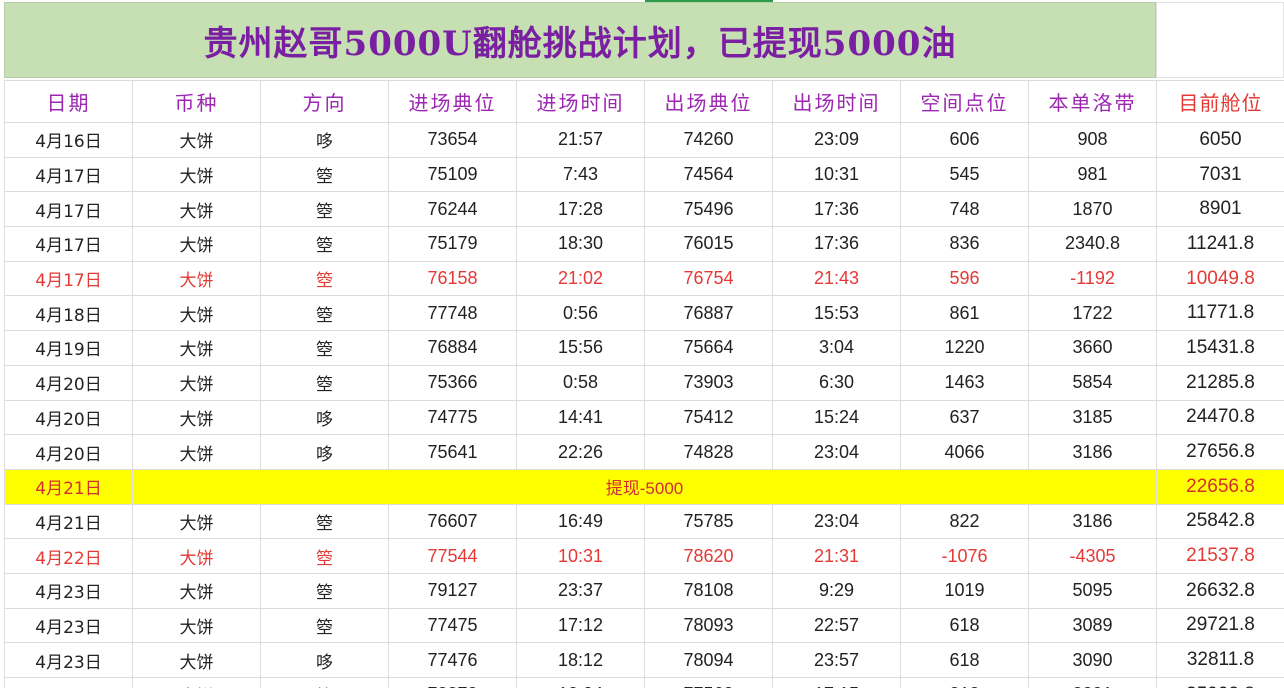 This screenshot has height=688, width=1284. Describe the element at coordinates (452, 382) in the screenshot. I see `entry-price-cell: 75366` at that location.